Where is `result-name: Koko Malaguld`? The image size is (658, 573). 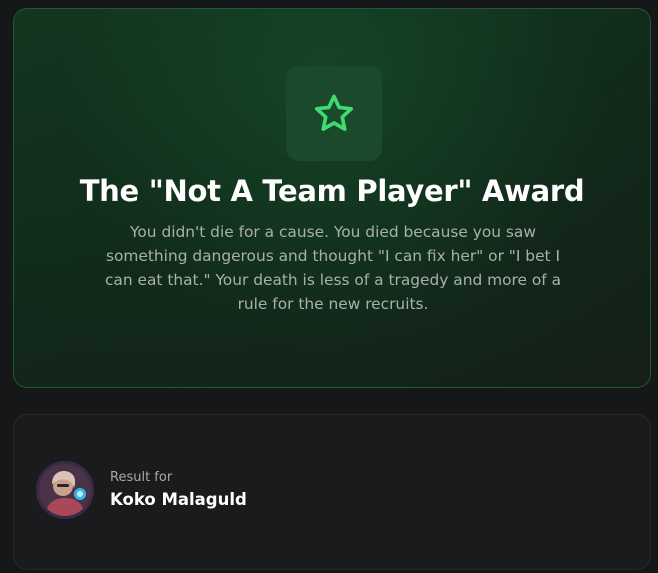
result-name: Koko Malaguld is located at coordinates (178, 499).